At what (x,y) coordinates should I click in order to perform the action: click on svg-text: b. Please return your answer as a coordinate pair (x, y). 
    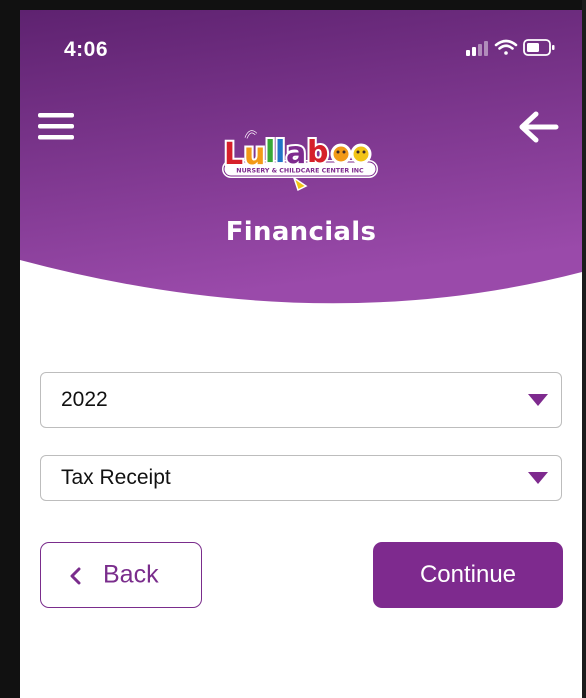
    Looking at the image, I should click on (317, 152).